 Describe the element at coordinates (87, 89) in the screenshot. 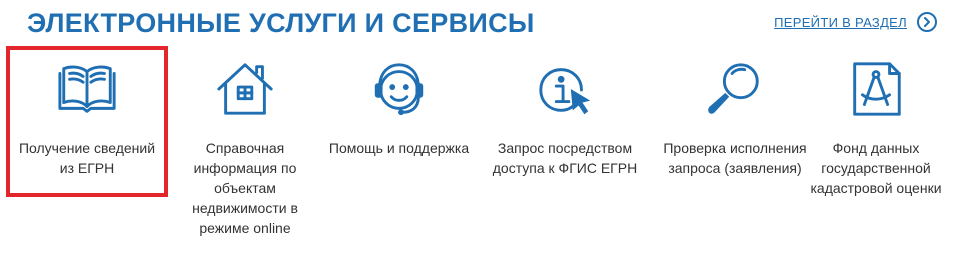

I see `book-icon` at that location.